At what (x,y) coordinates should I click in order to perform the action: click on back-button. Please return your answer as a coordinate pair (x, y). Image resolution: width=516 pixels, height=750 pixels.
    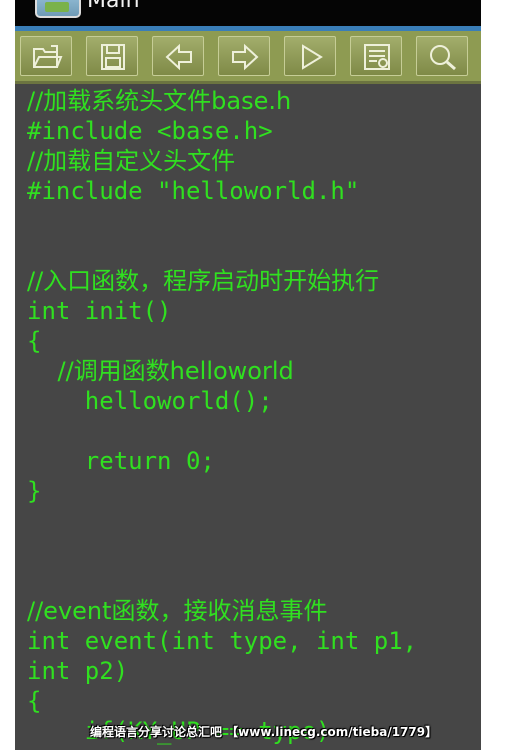
    Looking at the image, I should click on (178, 56).